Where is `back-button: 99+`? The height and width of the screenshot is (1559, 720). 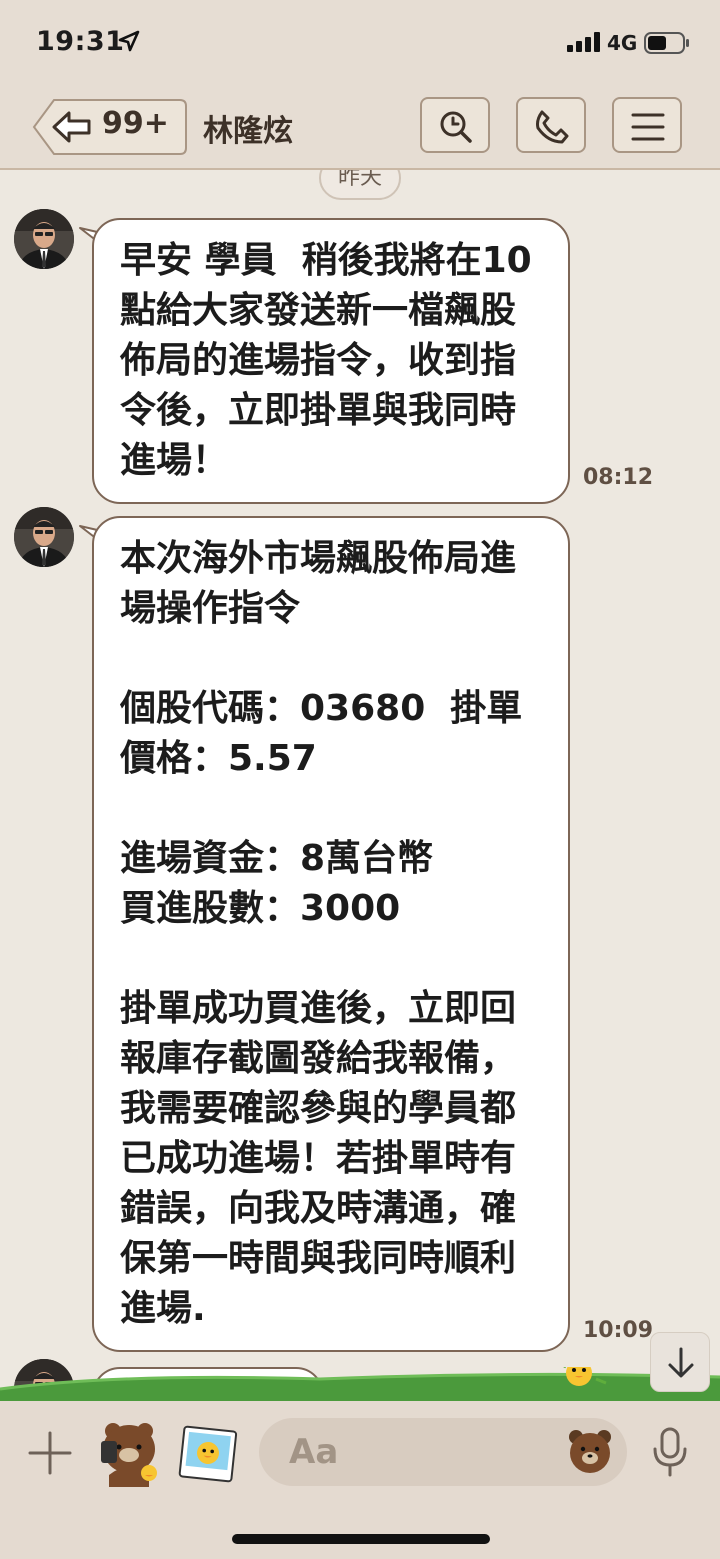 back-button: 99+ is located at coordinates (110, 127).